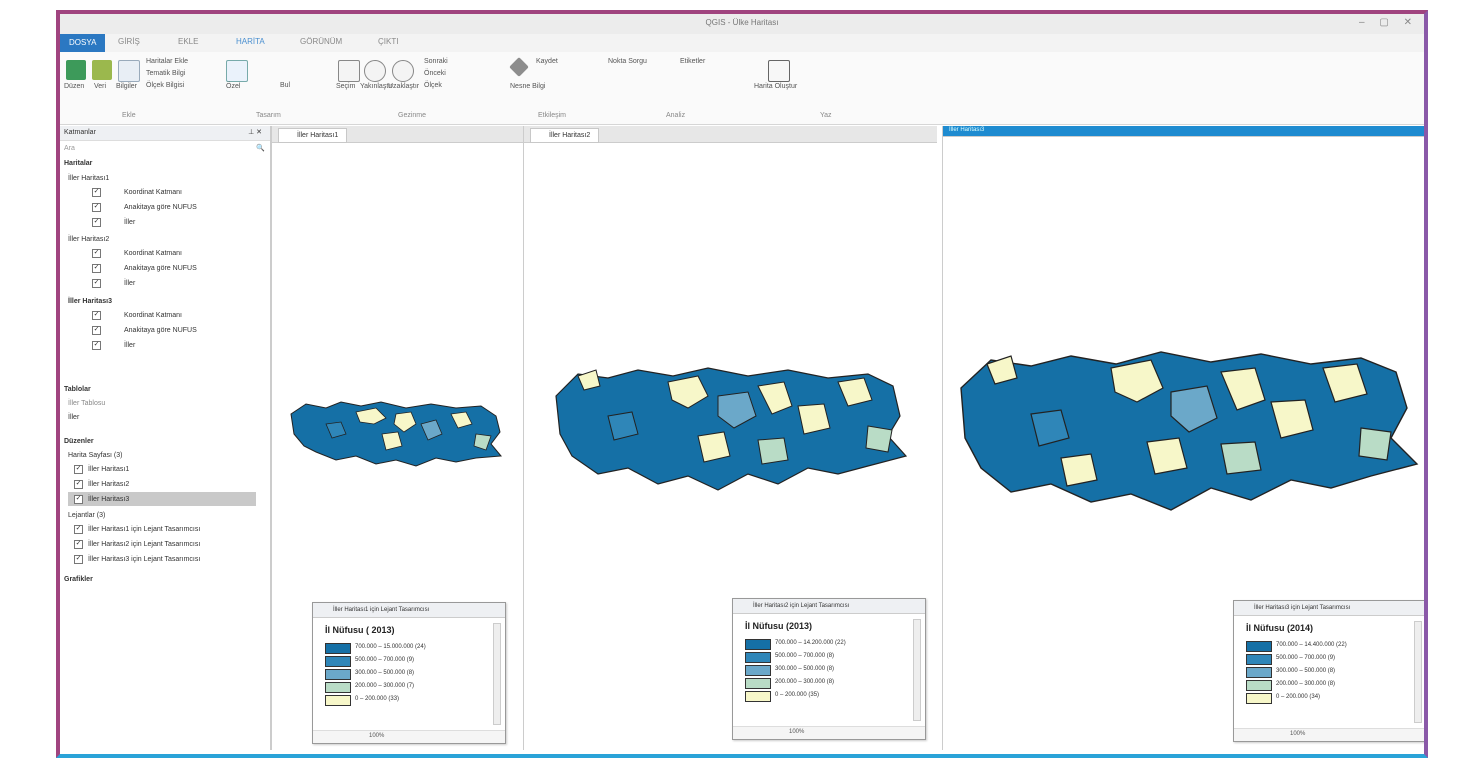 This screenshot has height=764, width=1469. What do you see at coordinates (69, 148) in the screenshot?
I see `layers-search-input: Ara` at bounding box center [69, 148].